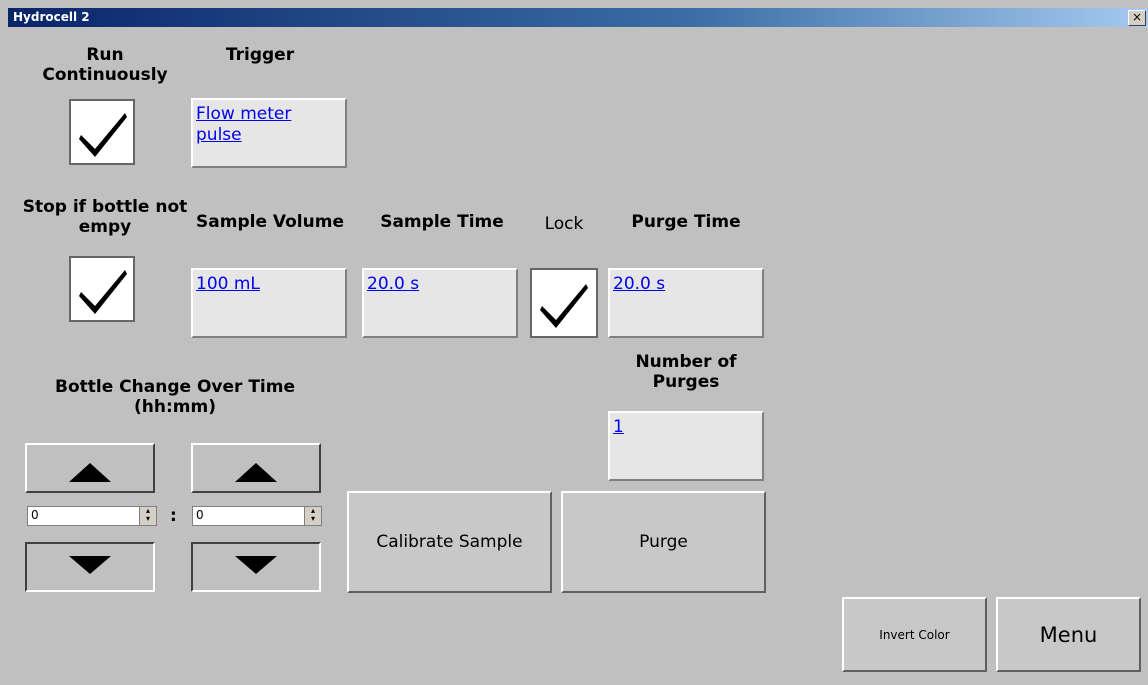 This screenshot has height=685, width=1148. Describe the element at coordinates (251, 125) in the screenshot. I see `trigger-value: Flow meter pulse` at that location.